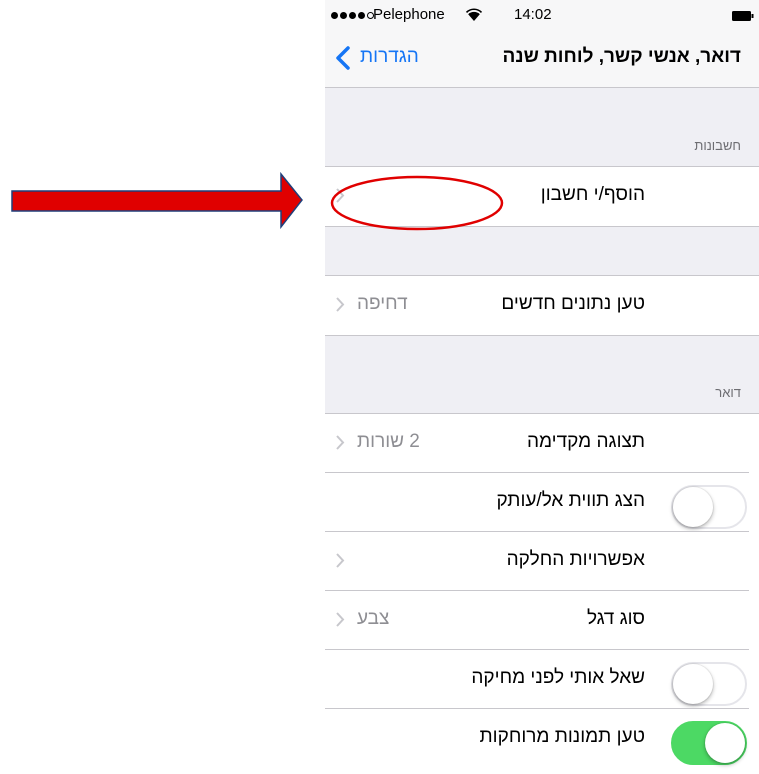 The image size is (759, 774). Describe the element at coordinates (343, 58) in the screenshot. I see `back-chevron-icon` at that location.